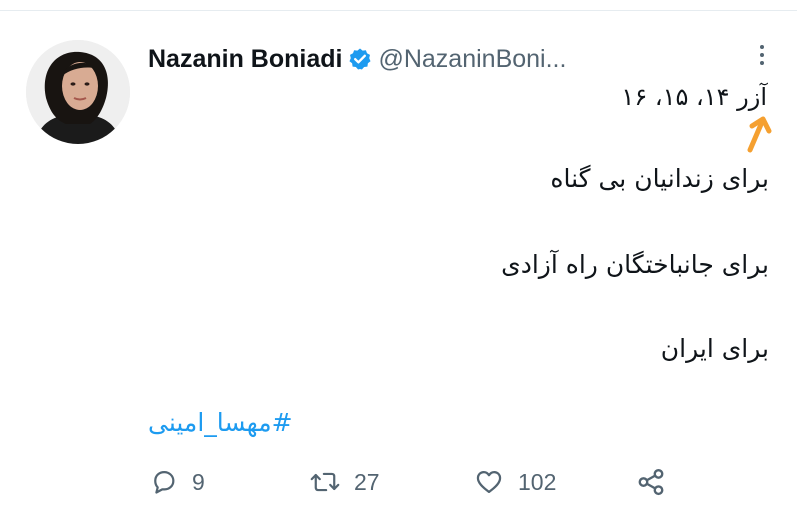 This screenshot has height=519, width=797. What do you see at coordinates (762, 55) in the screenshot?
I see `more-options-icon` at bounding box center [762, 55].